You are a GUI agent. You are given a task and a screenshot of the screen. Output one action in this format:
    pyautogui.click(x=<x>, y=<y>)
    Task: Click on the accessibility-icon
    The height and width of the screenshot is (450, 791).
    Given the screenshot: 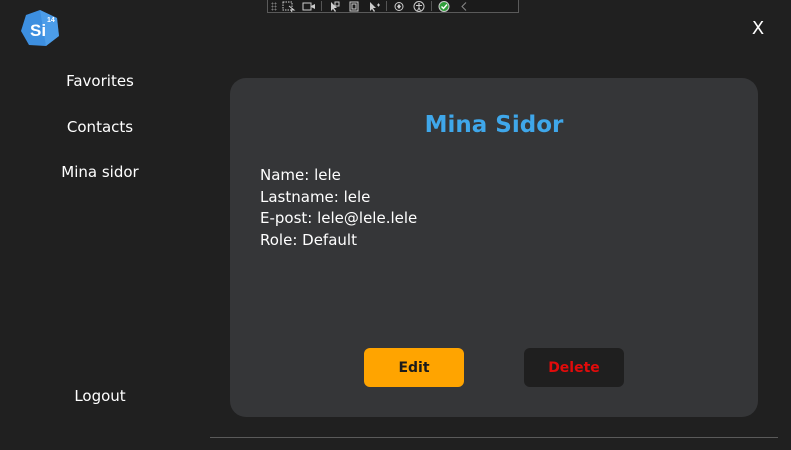 What is the action you would take?
    pyautogui.click(x=419, y=6)
    